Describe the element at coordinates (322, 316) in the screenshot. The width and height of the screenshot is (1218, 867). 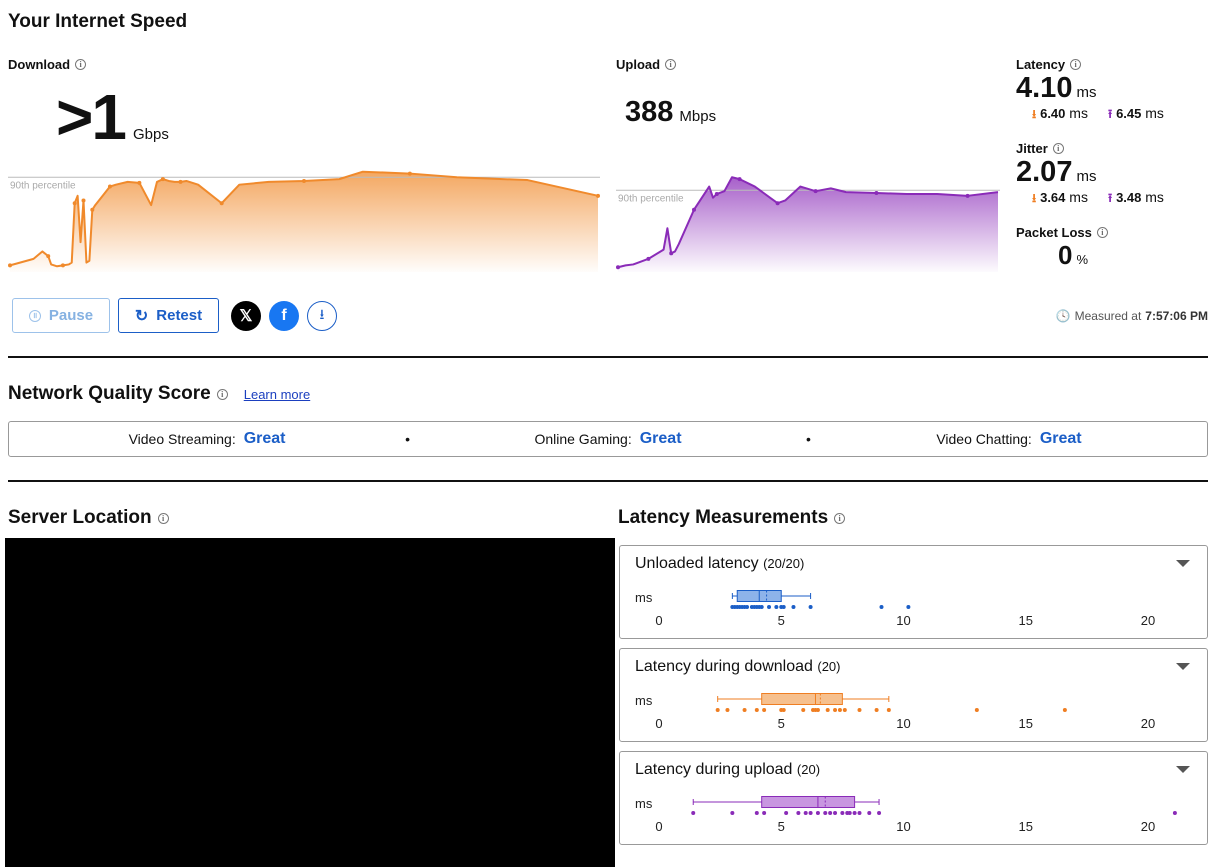
I see `download-results-icon: ⭳` at that location.